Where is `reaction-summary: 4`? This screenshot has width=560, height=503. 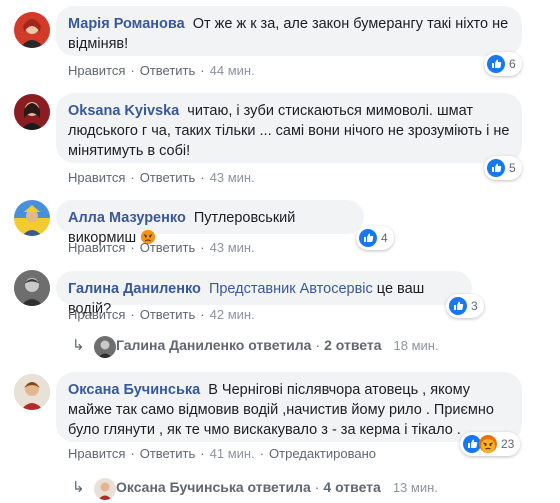 reaction-summary: 4 is located at coordinates (375, 238).